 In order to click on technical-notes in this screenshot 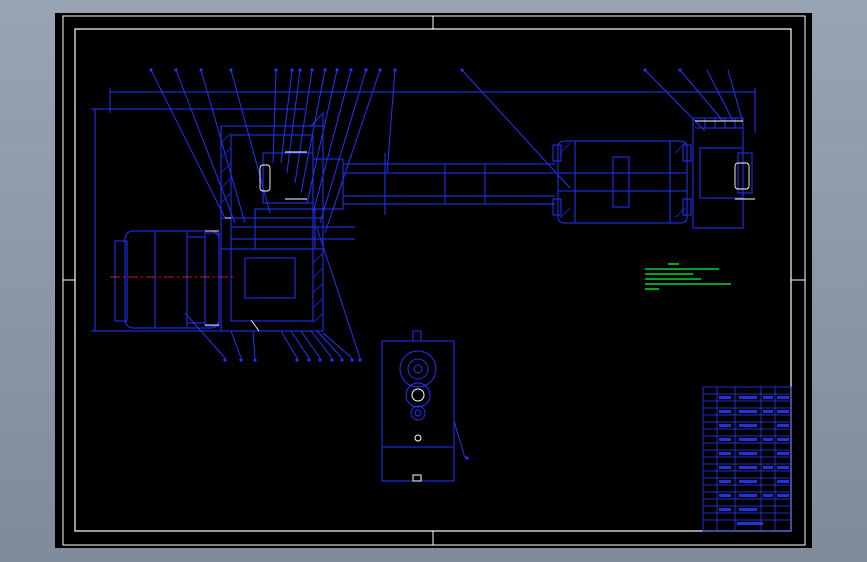, I will do `click(688, 276)`.